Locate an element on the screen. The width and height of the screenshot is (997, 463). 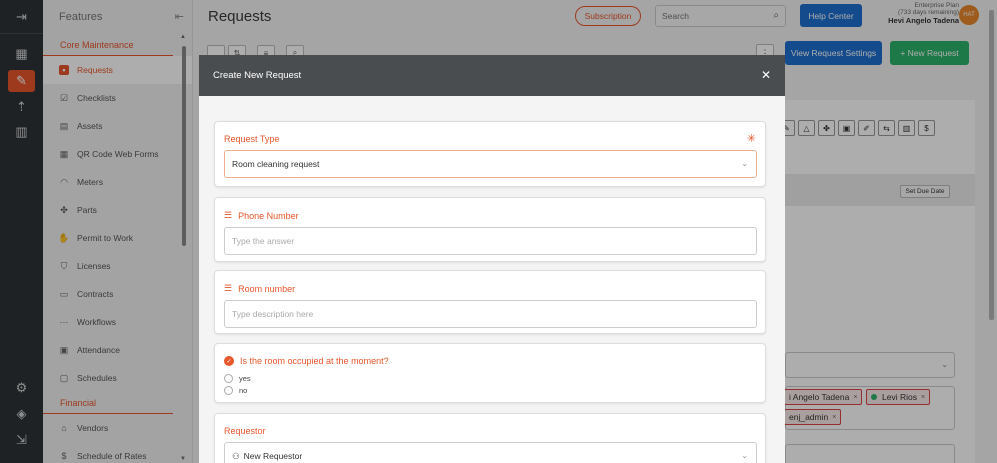
request-type-label: Request Type is located at coordinates (251, 139).